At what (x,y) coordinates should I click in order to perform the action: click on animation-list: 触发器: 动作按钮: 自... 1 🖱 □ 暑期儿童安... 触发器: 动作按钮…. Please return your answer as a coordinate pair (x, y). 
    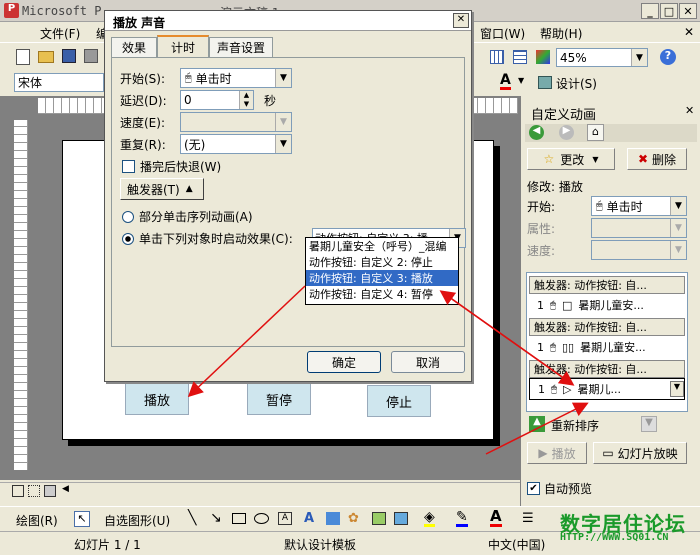
    Looking at the image, I should click on (607, 342).